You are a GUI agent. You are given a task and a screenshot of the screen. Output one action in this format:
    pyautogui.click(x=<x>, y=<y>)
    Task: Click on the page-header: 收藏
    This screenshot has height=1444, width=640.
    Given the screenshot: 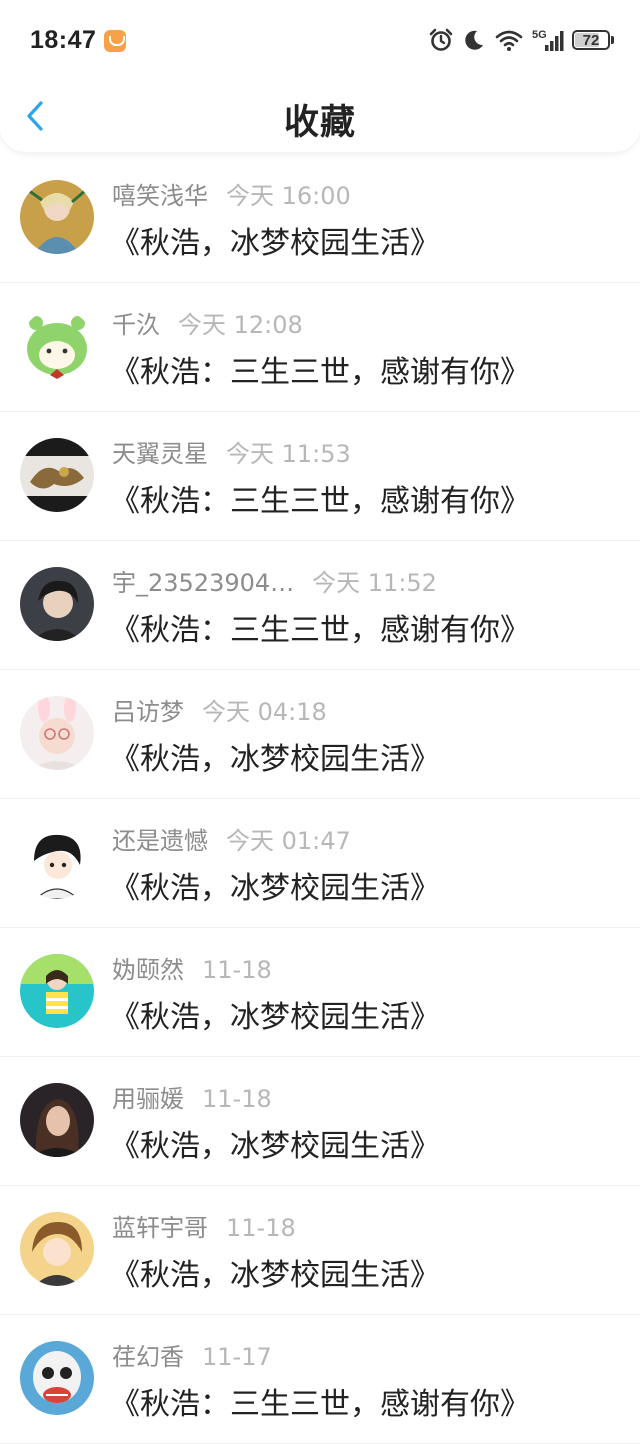 What is the action you would take?
    pyautogui.click(x=320, y=116)
    